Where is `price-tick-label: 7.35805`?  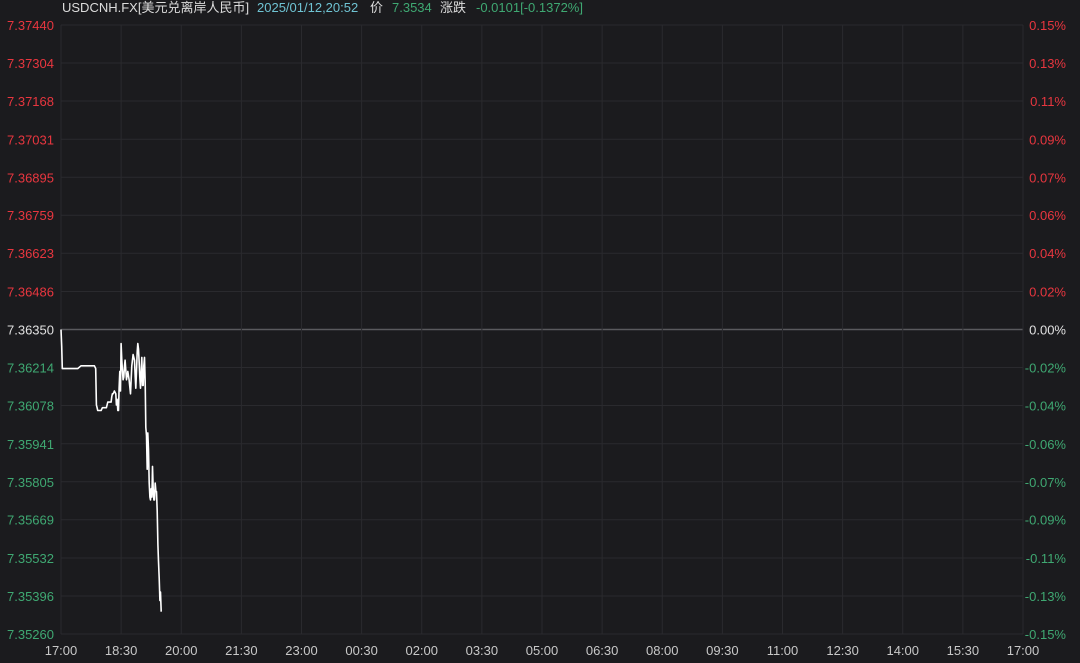 price-tick-label: 7.35805 is located at coordinates (30, 482).